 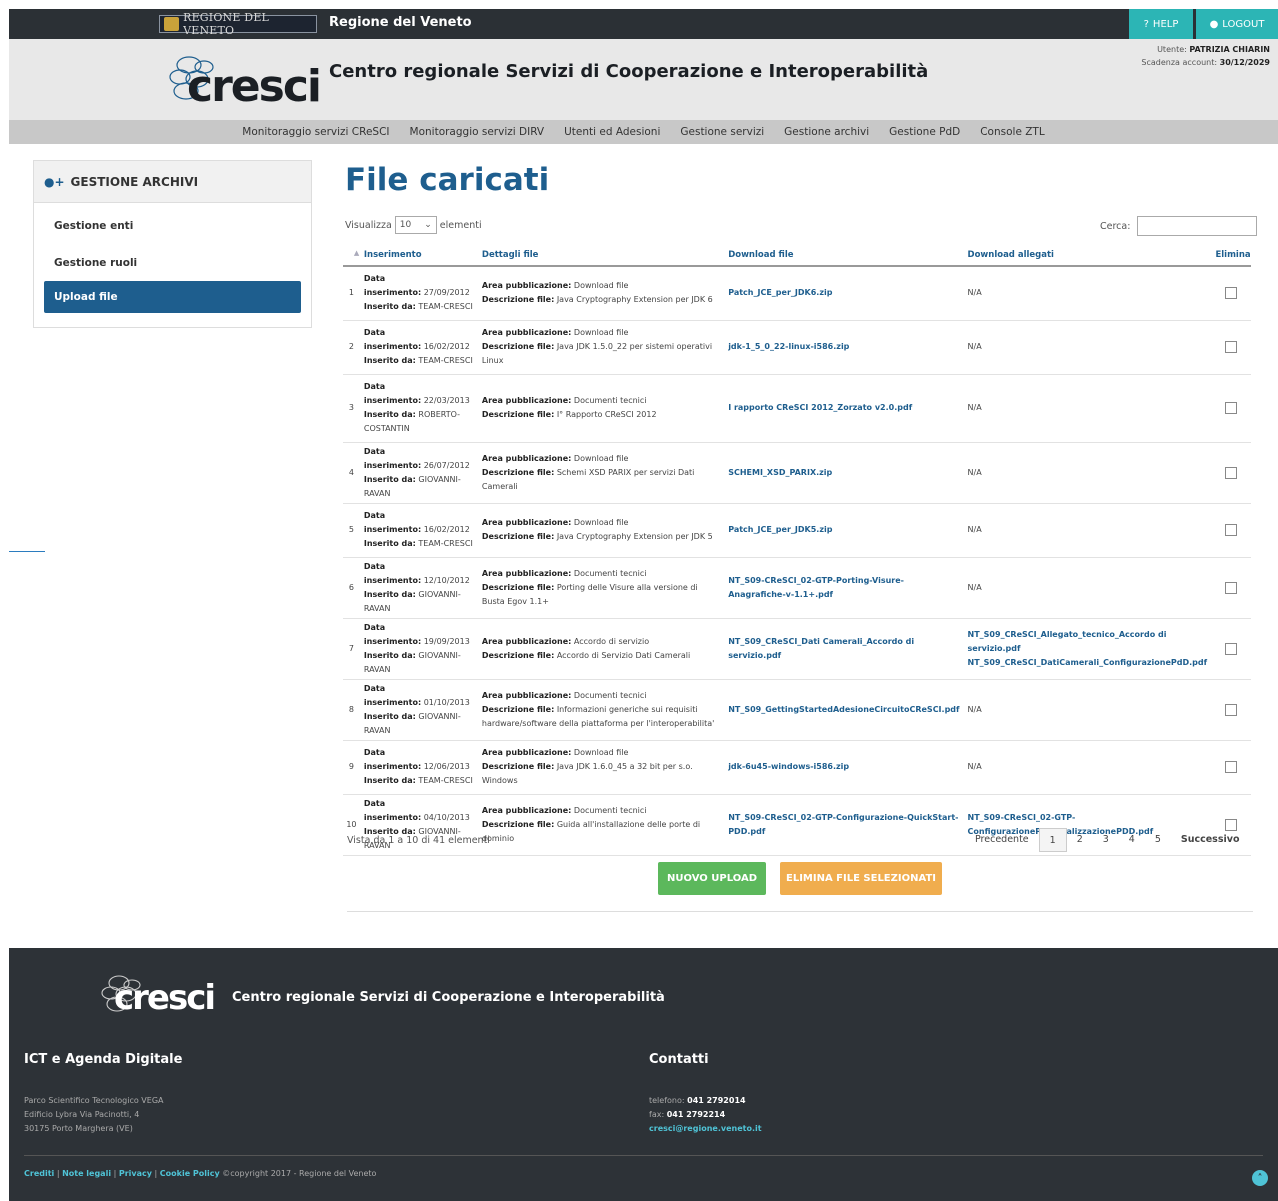 I want to click on row-index: 1, so click(x=351, y=293).